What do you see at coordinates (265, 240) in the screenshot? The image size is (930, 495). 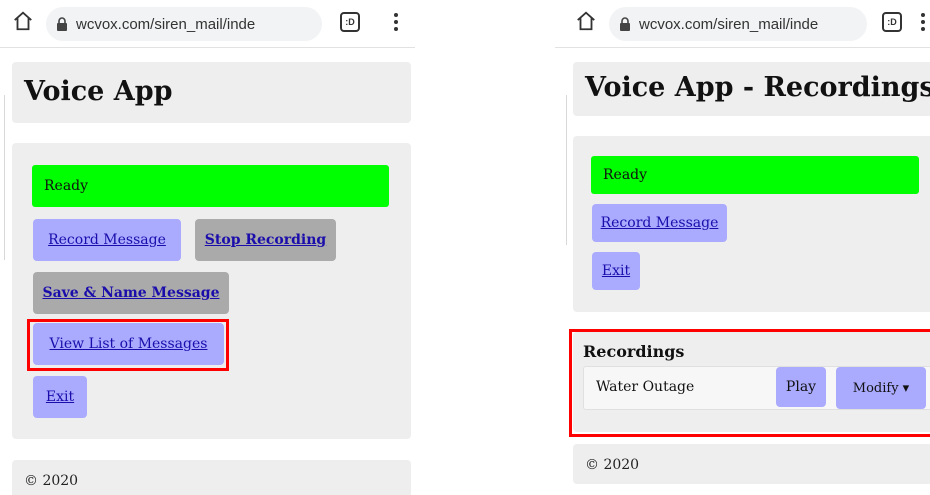 I see `stop-recording-button: Stop Recording` at bounding box center [265, 240].